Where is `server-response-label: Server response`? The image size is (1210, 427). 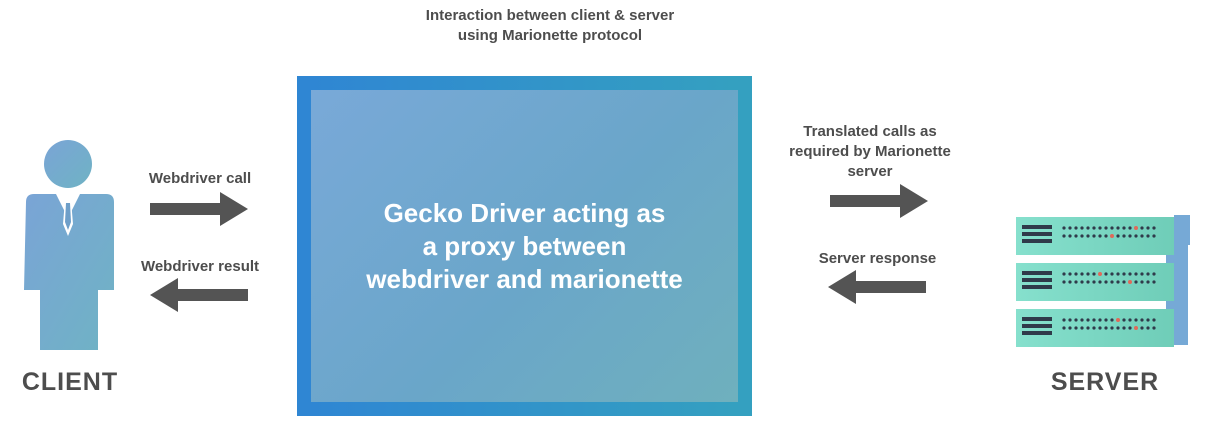 server-response-label: Server response is located at coordinates (877, 258).